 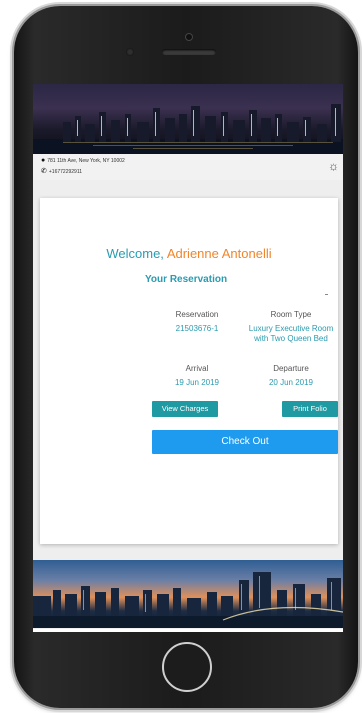 I want to click on screen-bottom-edge, so click(x=188, y=630).